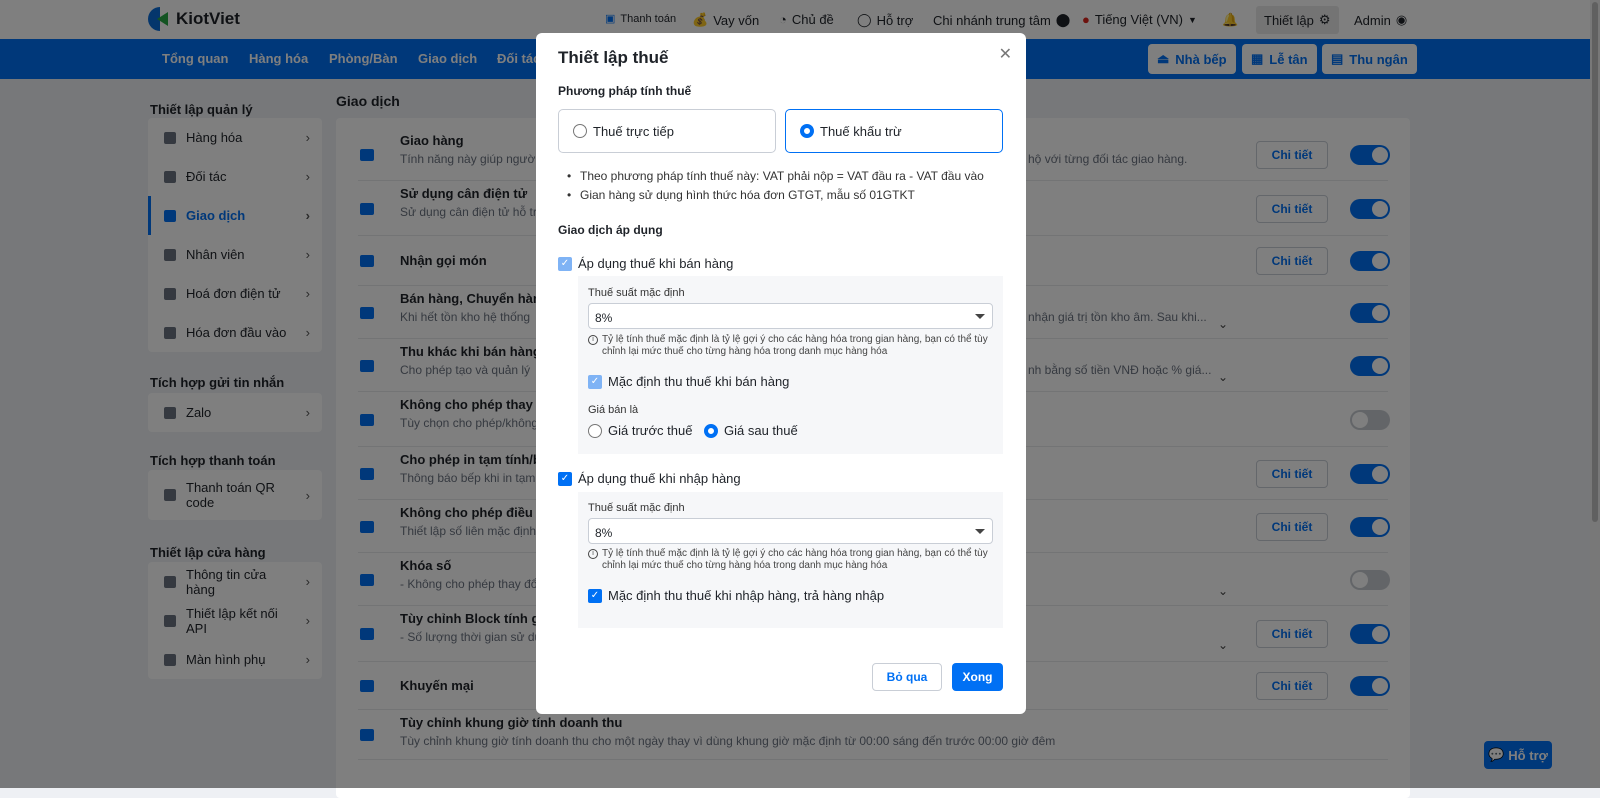 The image size is (1600, 798). I want to click on sale-default-checkbox: ✓ Mặc định thu thuế khi bán hàng, so click(688, 381).